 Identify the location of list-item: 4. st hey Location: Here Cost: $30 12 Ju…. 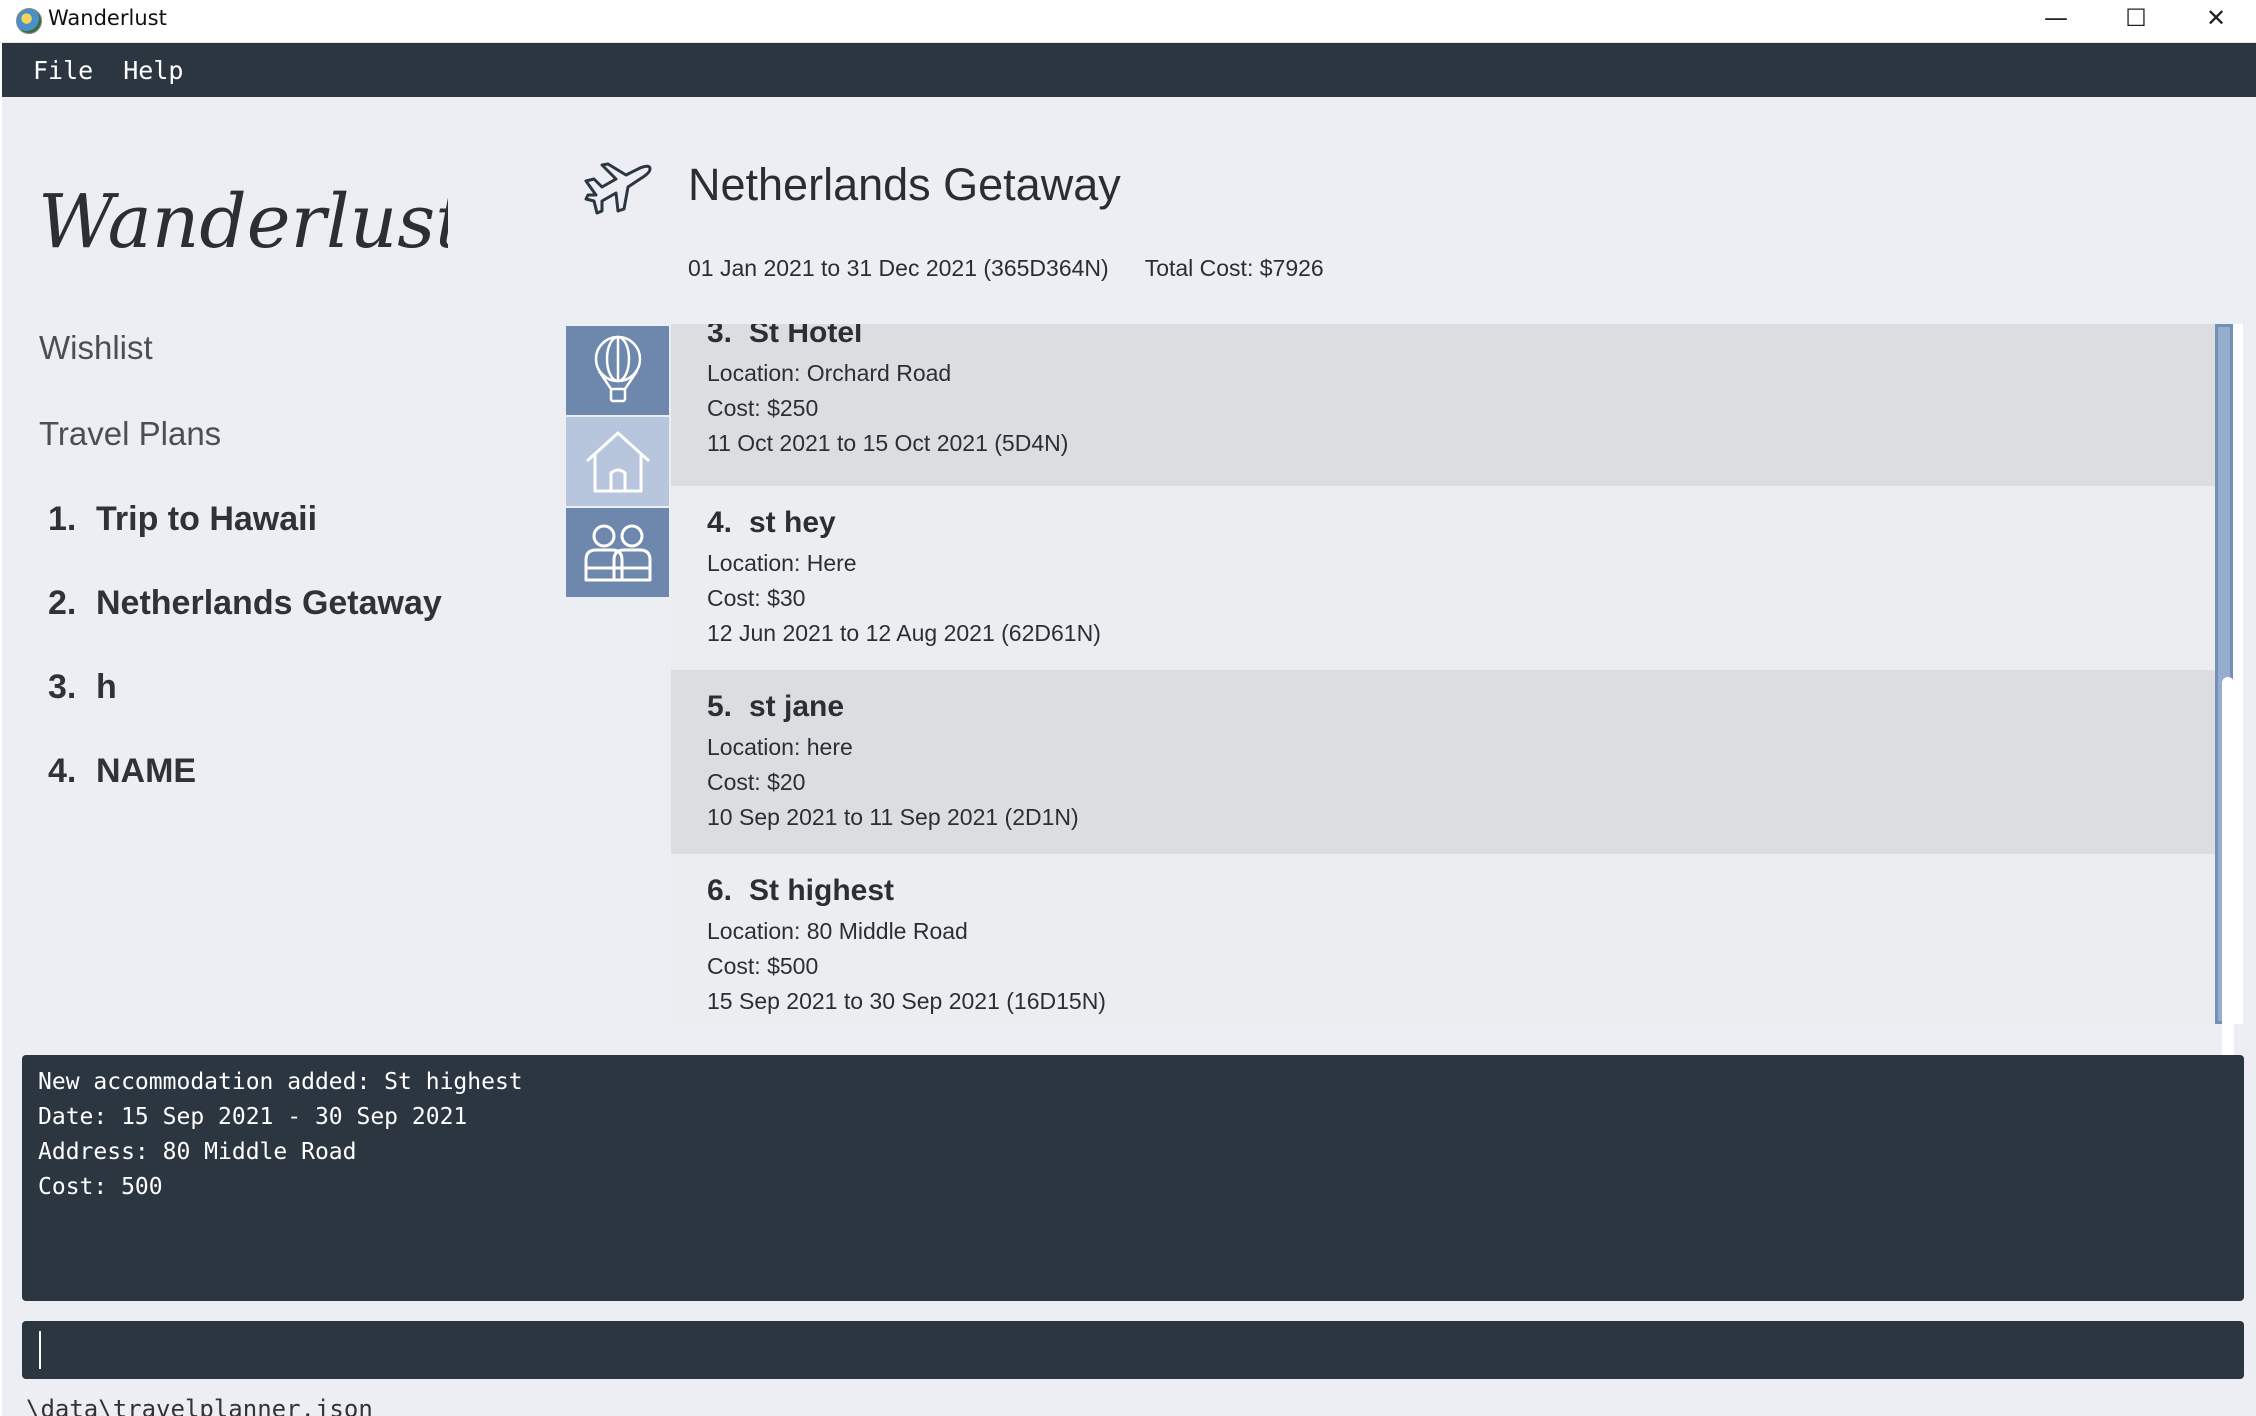
(1443, 578).